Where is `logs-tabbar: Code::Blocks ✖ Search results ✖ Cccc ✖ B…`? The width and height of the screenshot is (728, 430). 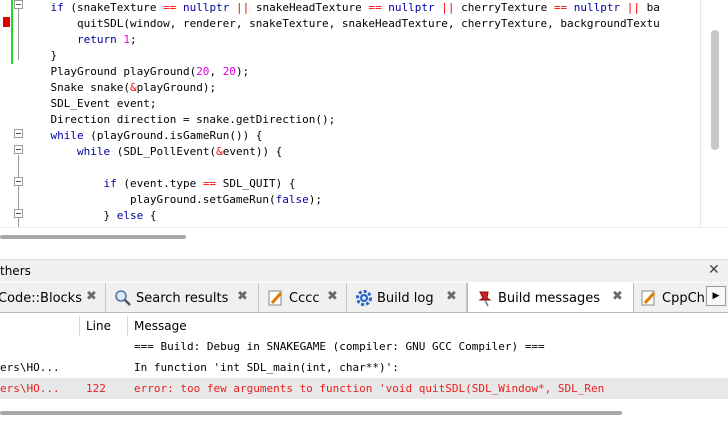
logs-tabbar: Code::Blocks ✖ Search results ✖ Cccc ✖ B… is located at coordinates (364, 298).